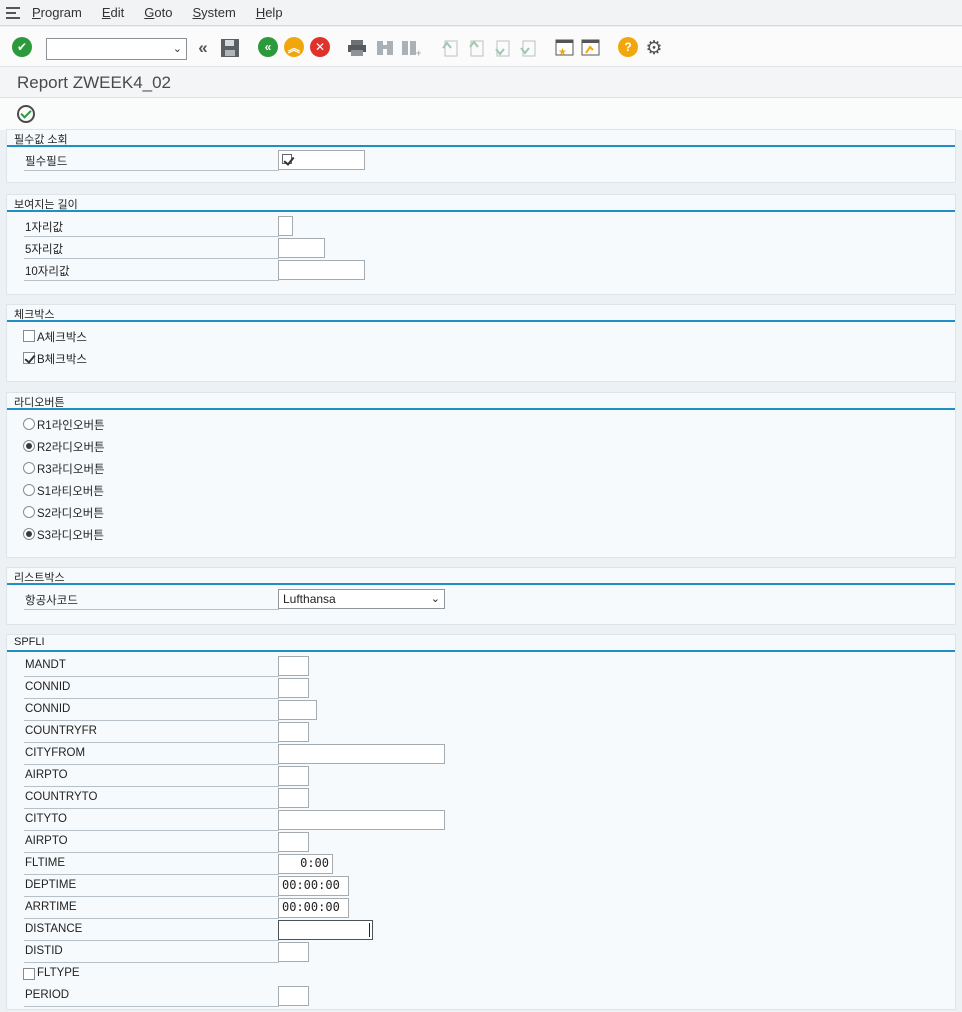  I want to click on spfli-label-airpto-2: AIRPTO, so click(151, 844).